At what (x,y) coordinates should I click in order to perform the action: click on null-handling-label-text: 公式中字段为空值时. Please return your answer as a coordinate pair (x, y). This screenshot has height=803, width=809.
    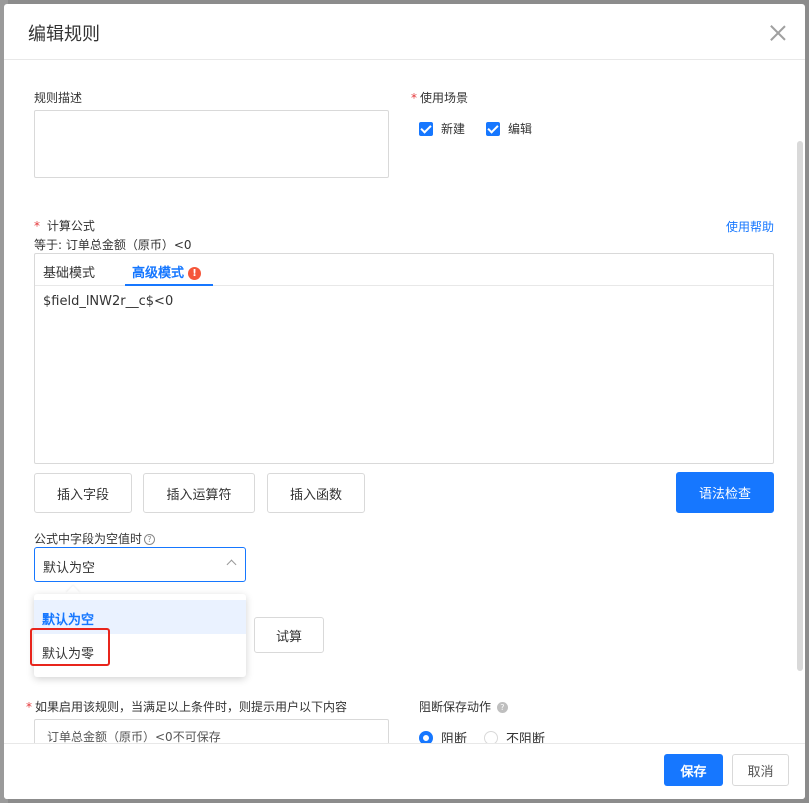
    Looking at the image, I should click on (88, 539).